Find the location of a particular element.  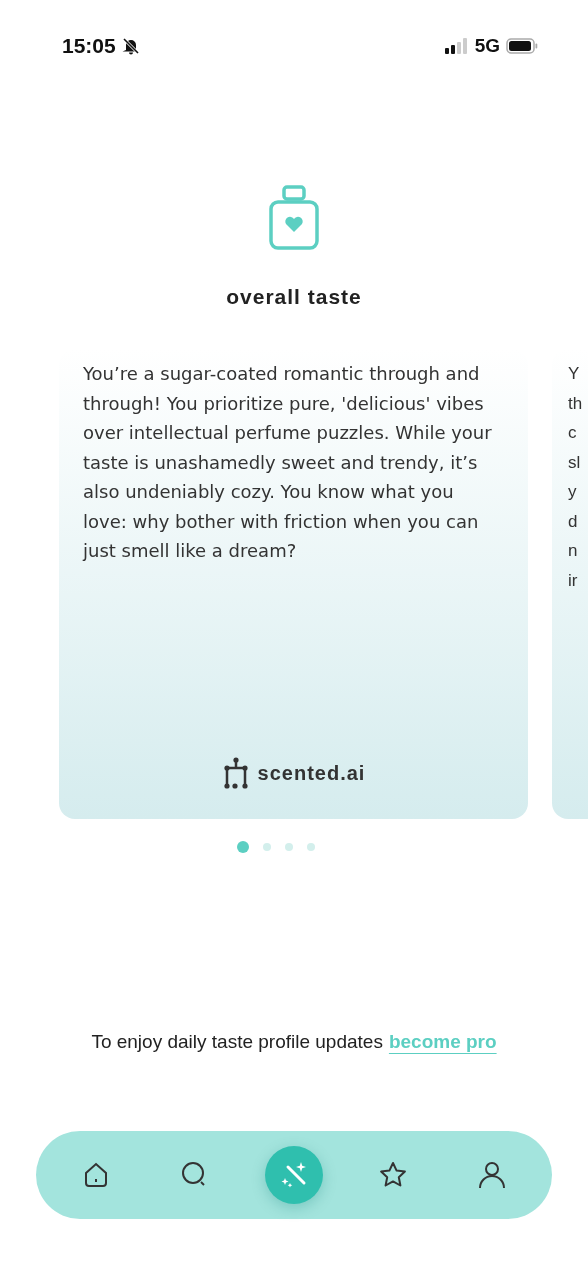

card-text: Y is located at coordinates (574, 374).